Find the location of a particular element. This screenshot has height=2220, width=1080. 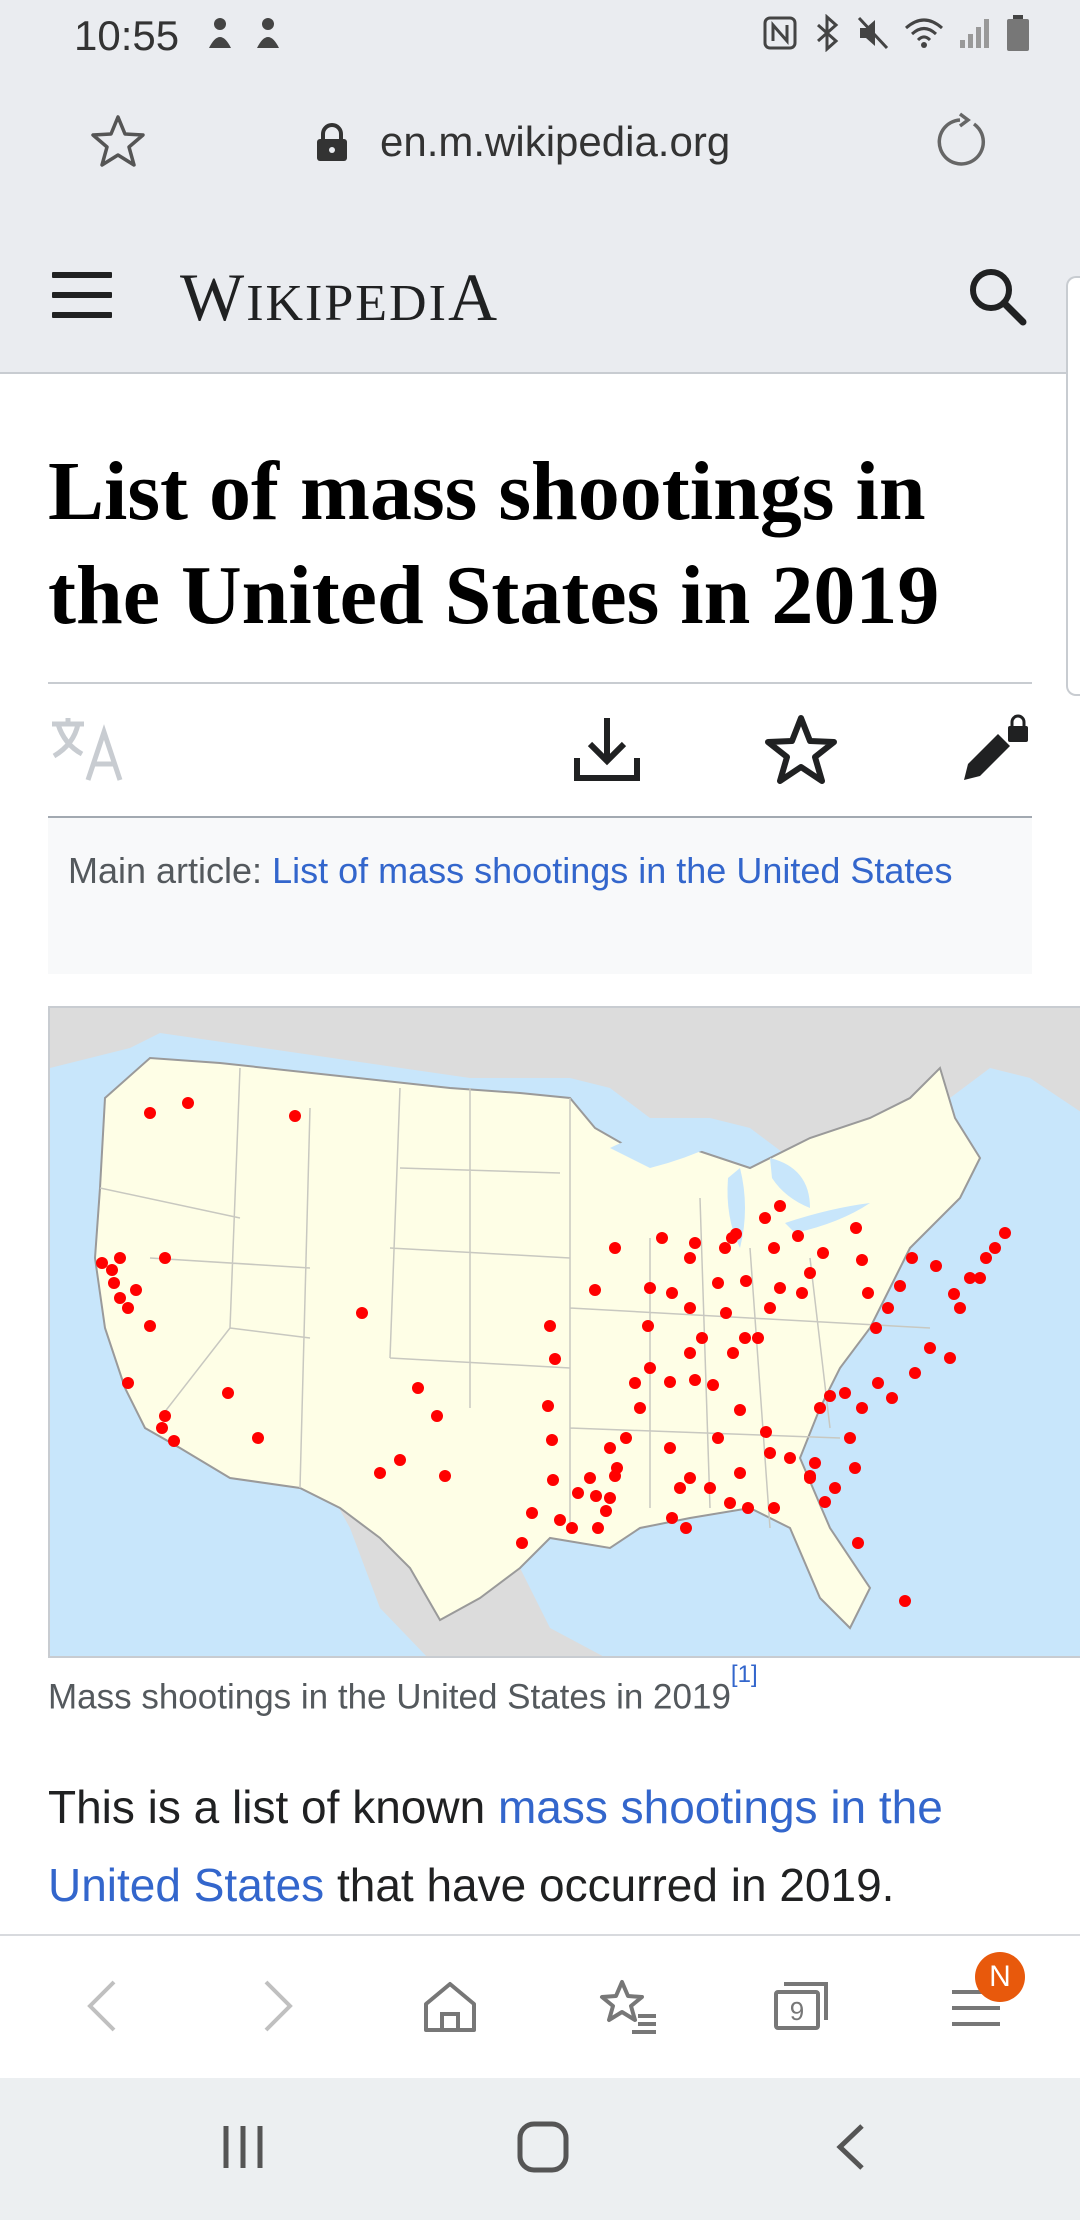

forward-icon is located at coordinates (278, 2006).